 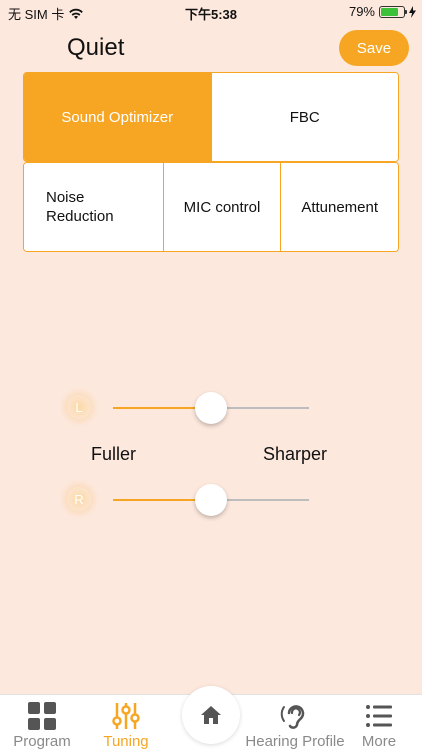 I want to click on tab-bar-tuning: Tuning, so click(x=126, y=725).